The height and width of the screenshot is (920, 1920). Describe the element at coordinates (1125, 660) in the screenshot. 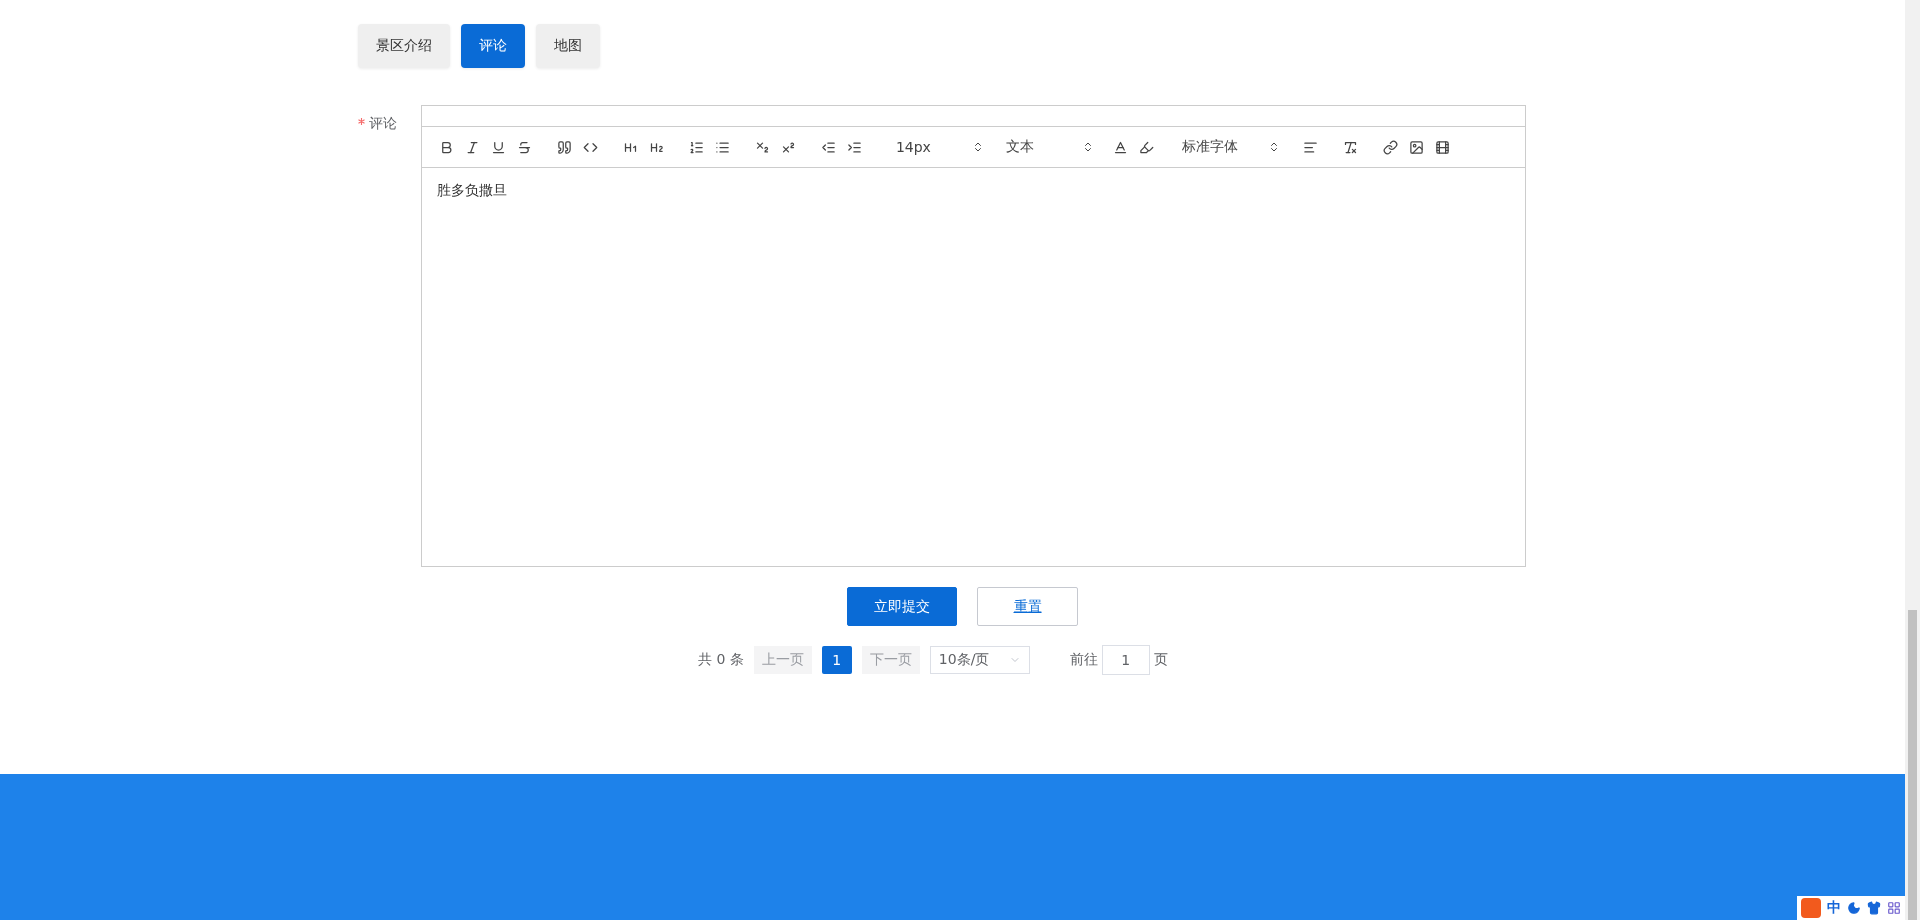

I see `page-input: 1` at that location.